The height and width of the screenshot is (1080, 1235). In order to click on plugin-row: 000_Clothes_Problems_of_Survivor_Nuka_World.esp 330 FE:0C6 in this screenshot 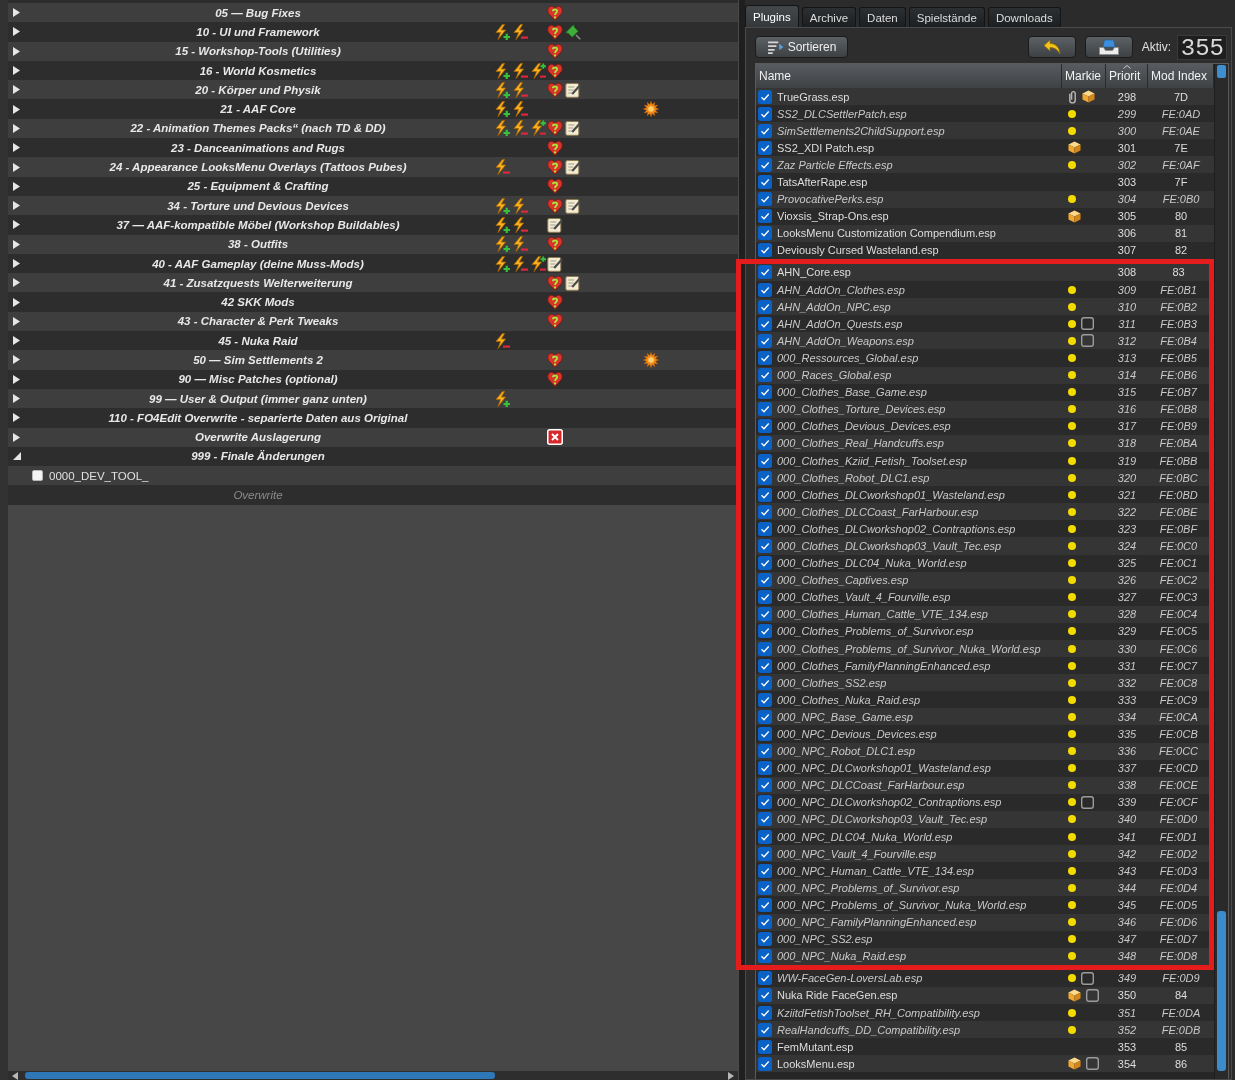, I will do `click(982, 649)`.